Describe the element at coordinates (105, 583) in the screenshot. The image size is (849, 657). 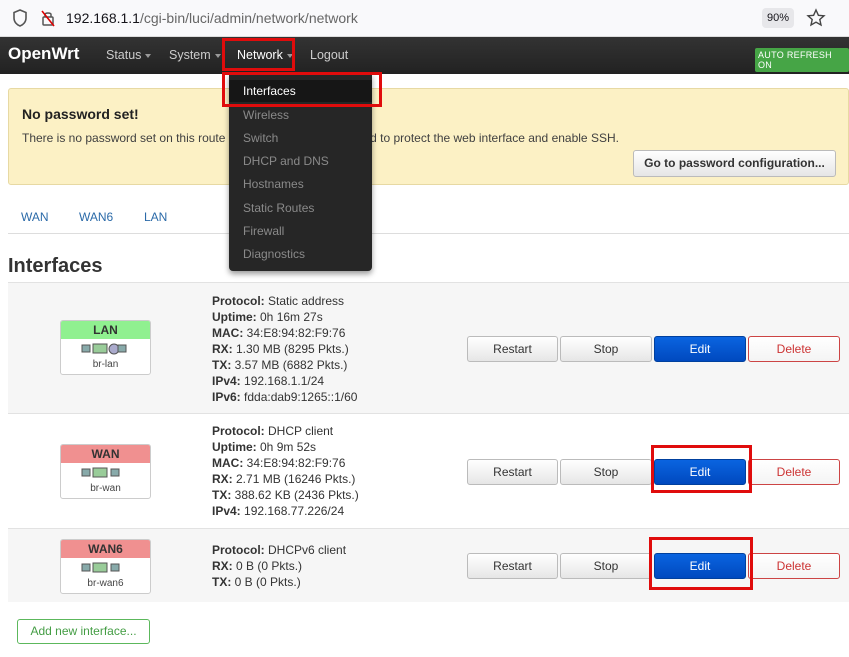
I see `device-name: br-wan6` at that location.